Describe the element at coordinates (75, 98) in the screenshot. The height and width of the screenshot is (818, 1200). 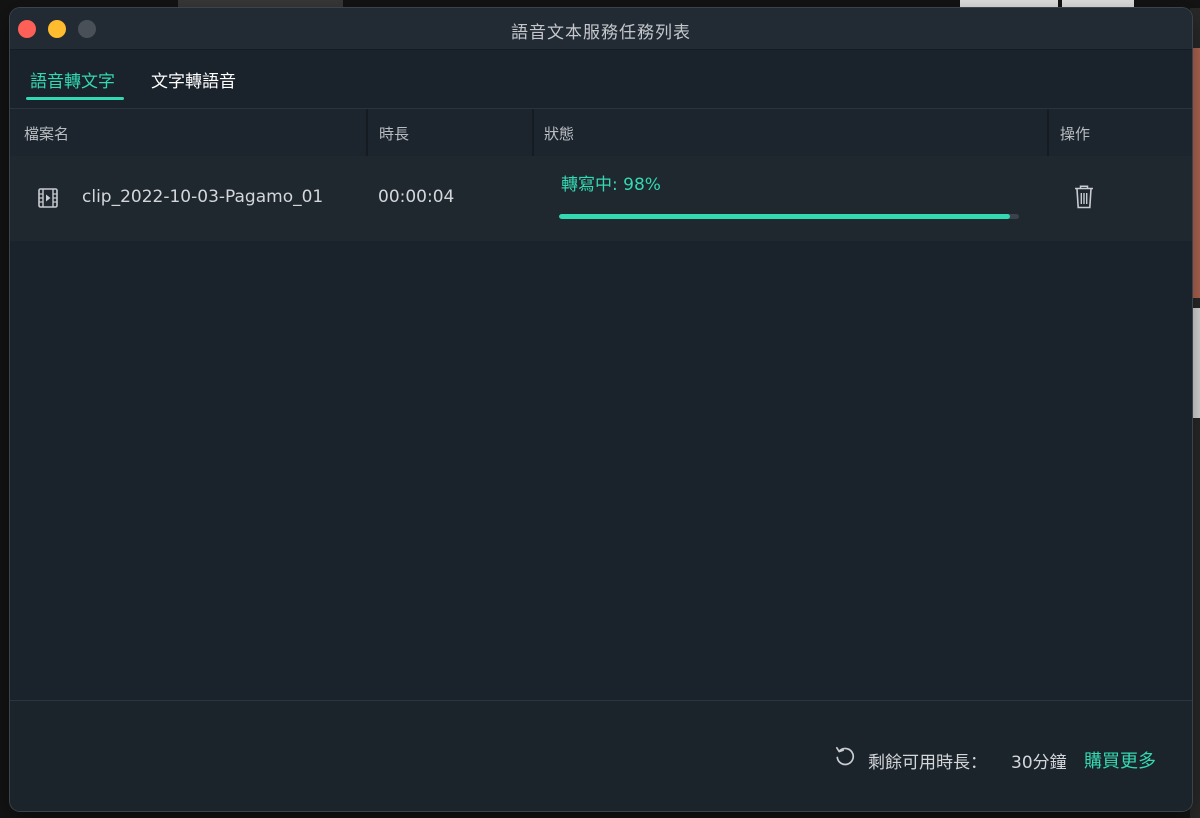
I see `active-tab-indicator` at that location.